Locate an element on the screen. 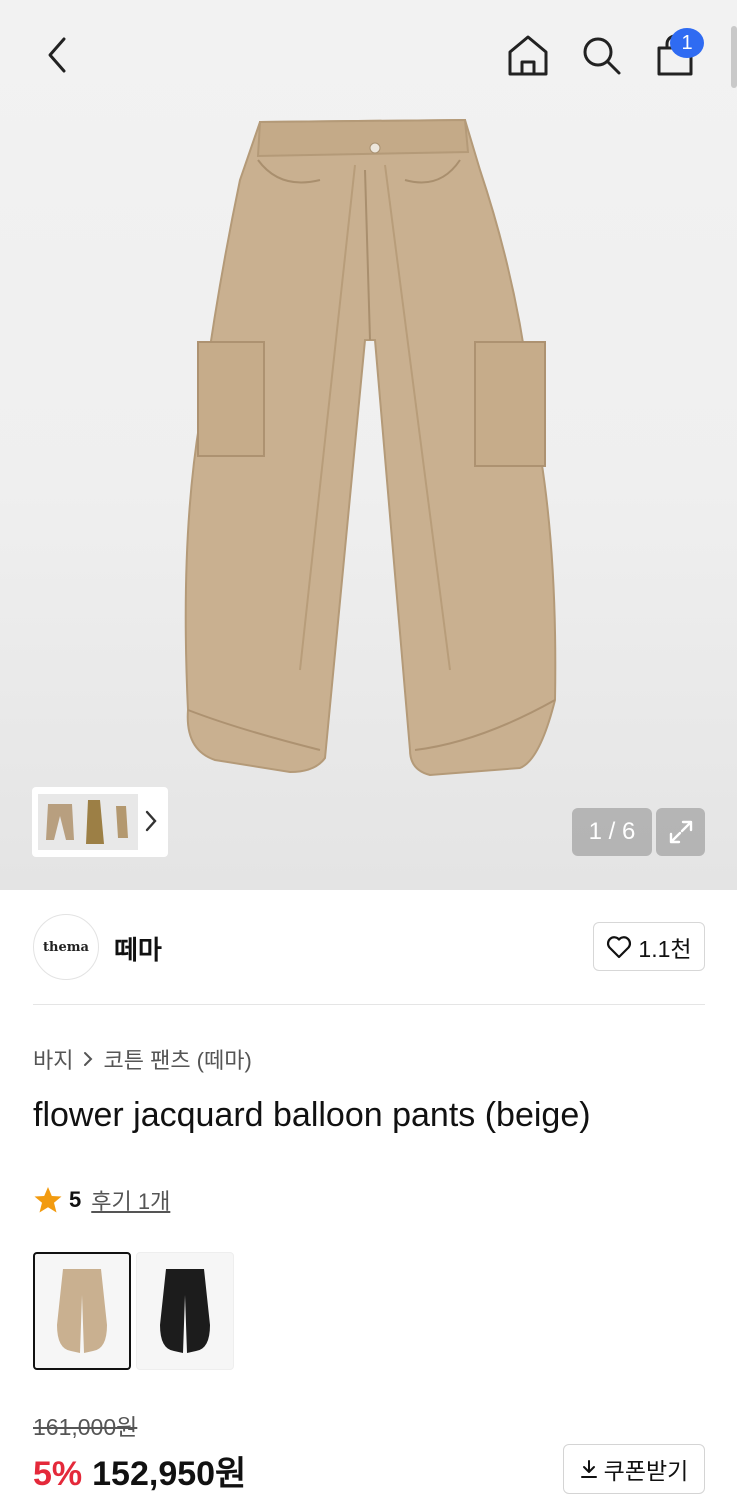 This screenshot has height=1500, width=737. like-count: 1.1천 is located at coordinates (665, 948).